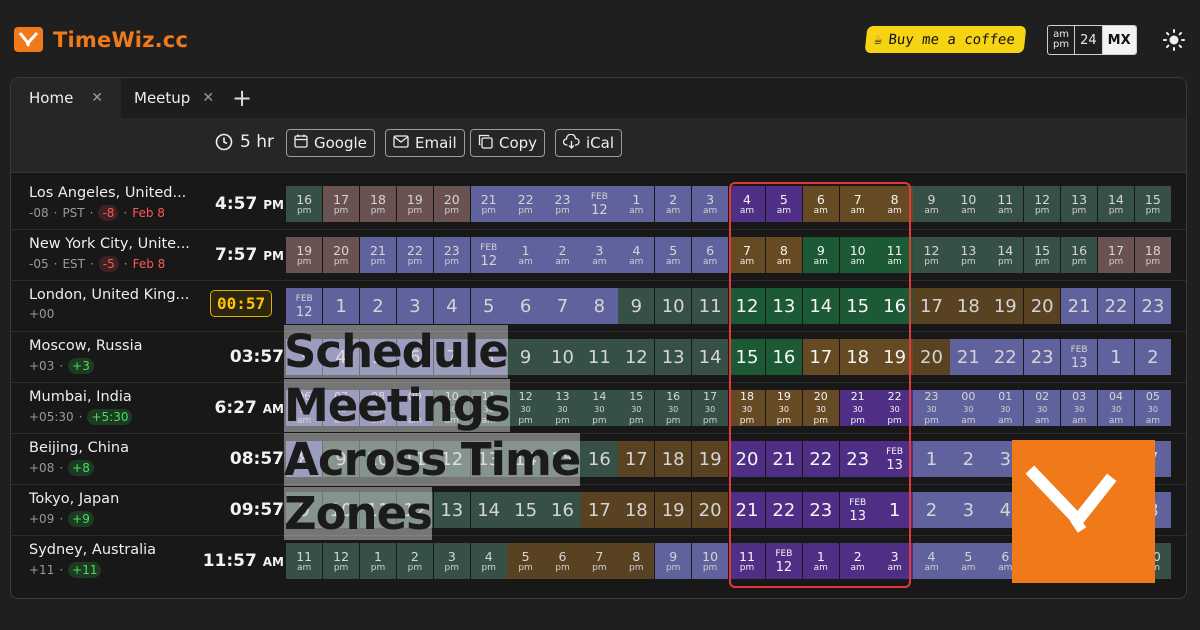 The width and height of the screenshot is (1200, 630). I want to click on email-button: Email, so click(425, 143).